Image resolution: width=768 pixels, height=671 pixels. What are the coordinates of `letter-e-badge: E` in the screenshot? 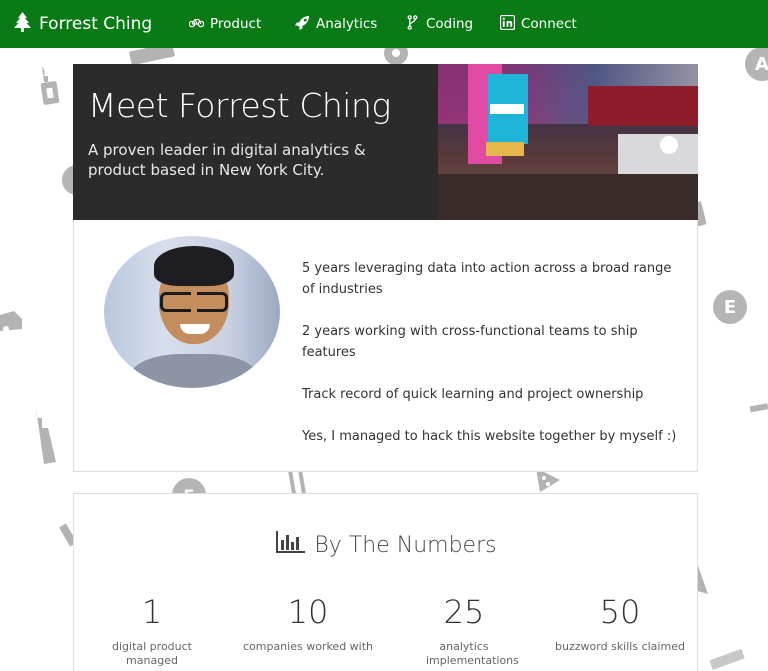 It's located at (730, 307).